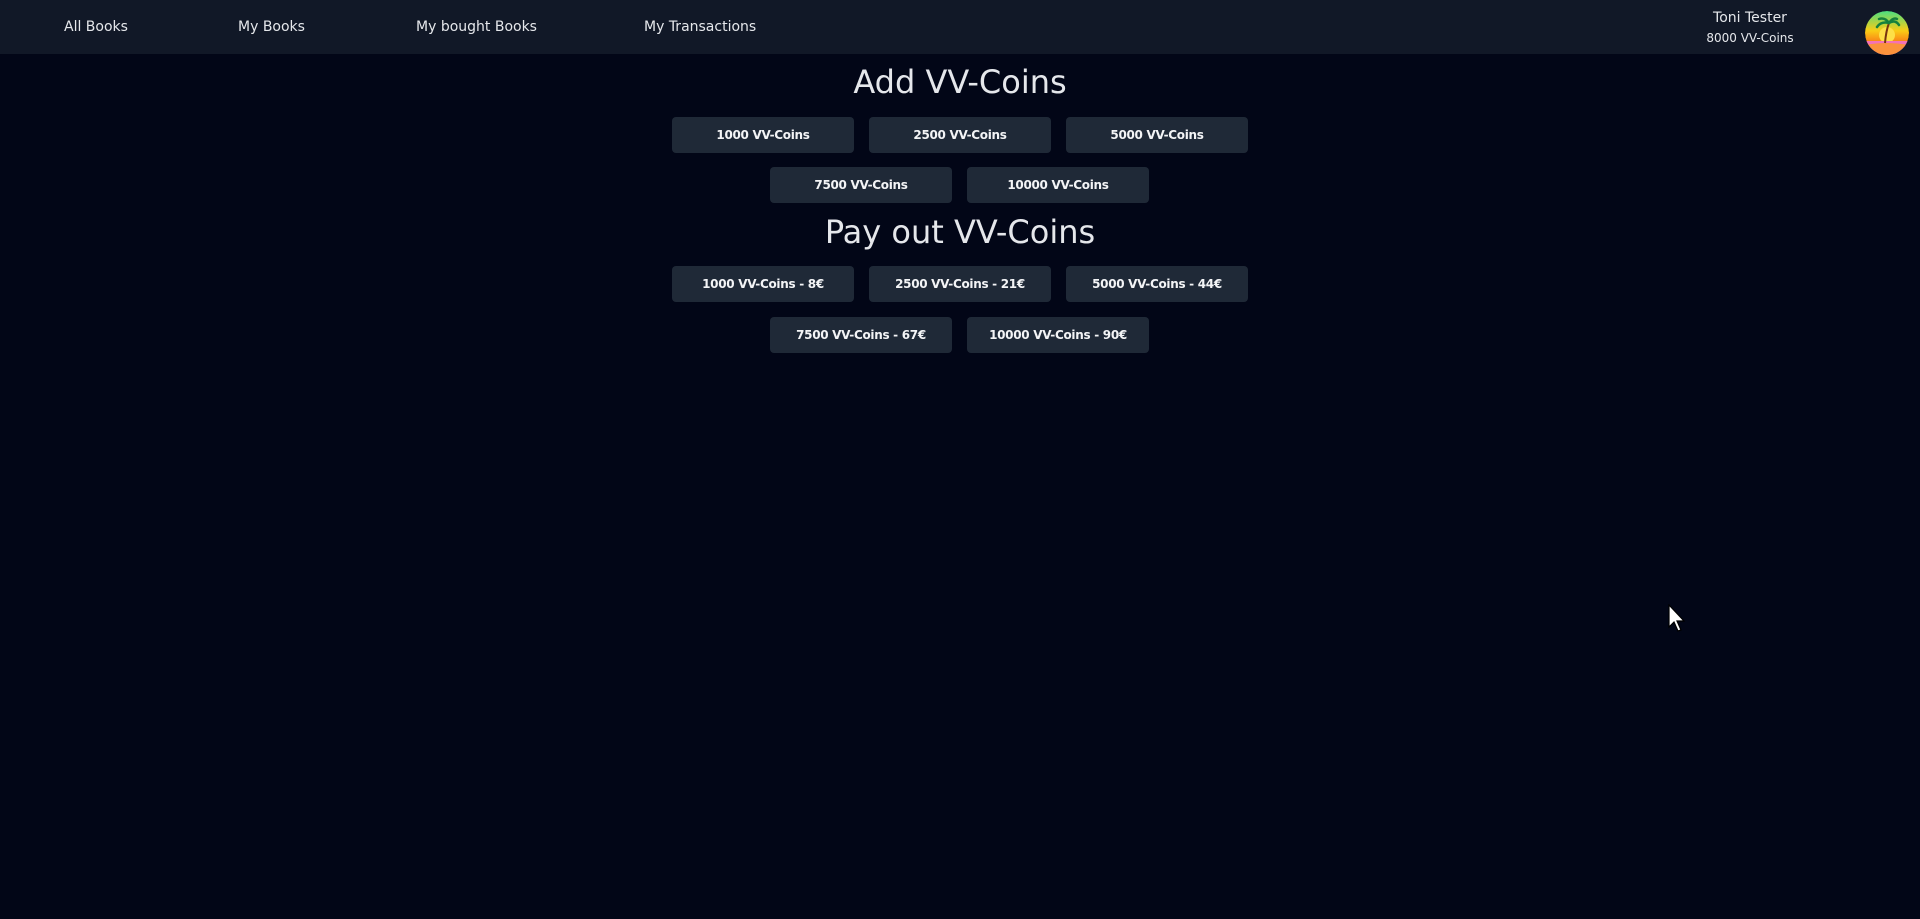 This screenshot has height=919, width=1920. Describe the element at coordinates (1157, 284) in the screenshot. I see `payout-5000-button: 5000 VV-Coins - 44€` at that location.